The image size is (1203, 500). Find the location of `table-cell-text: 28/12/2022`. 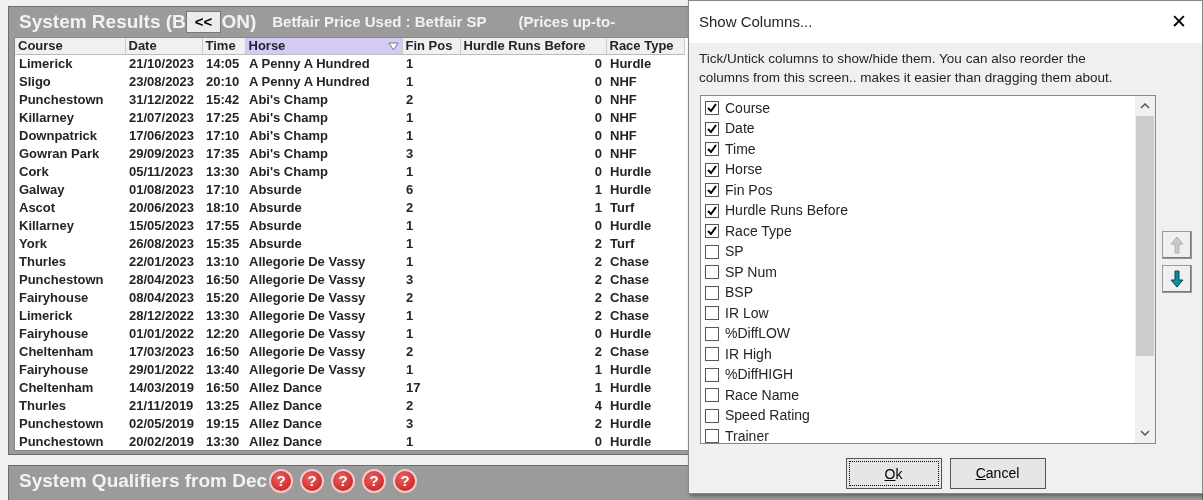

table-cell-text: 28/12/2022 is located at coordinates (162, 315).